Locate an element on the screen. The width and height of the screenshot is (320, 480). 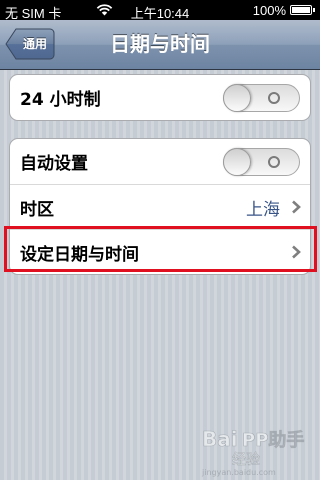
row-label: 24 小时制 is located at coordinates (60, 100).